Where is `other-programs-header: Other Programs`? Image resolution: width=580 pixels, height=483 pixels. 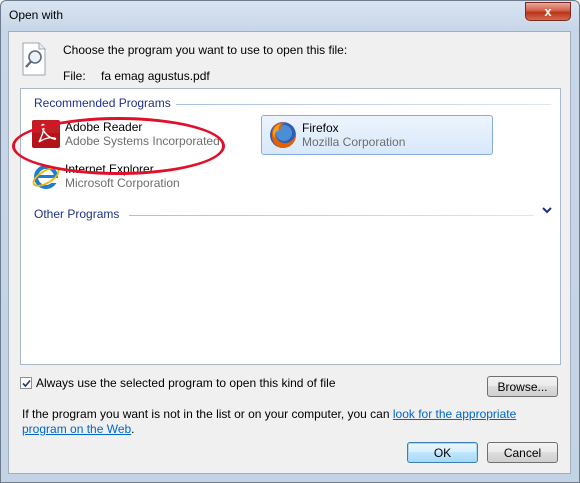 other-programs-header: Other Programs is located at coordinates (76, 214).